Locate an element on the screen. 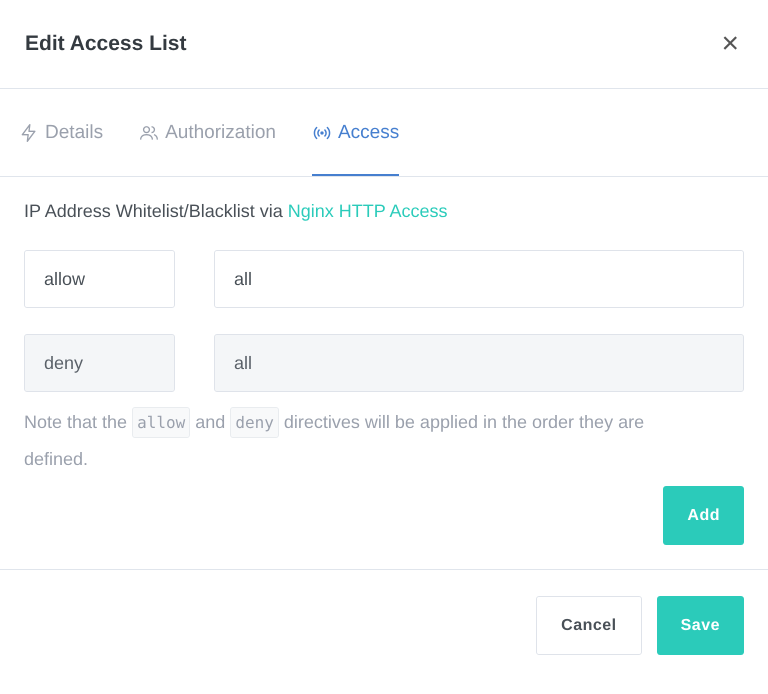 This screenshot has width=768, height=694. close-button: × is located at coordinates (730, 44).